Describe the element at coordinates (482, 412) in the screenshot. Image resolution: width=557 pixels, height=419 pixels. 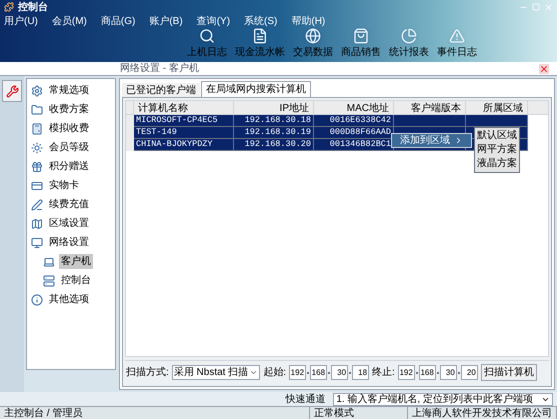
I see `status-text: 上海商人软件开发技术有限公司` at that location.